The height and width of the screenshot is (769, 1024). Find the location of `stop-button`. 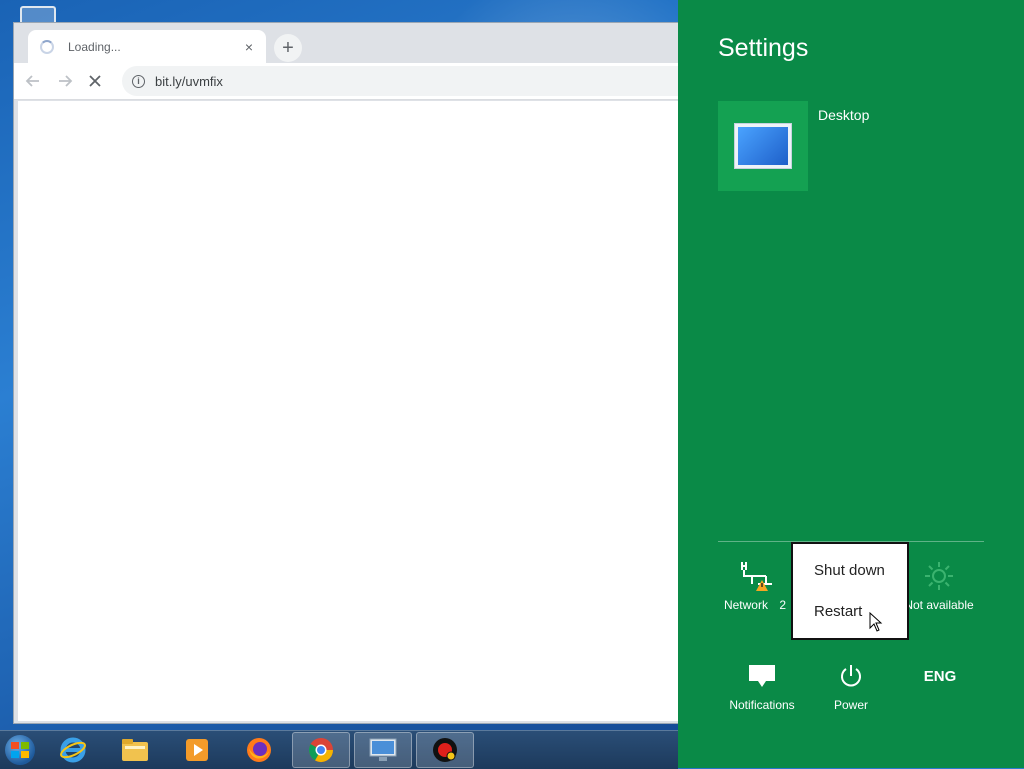

stop-button is located at coordinates (95, 81).